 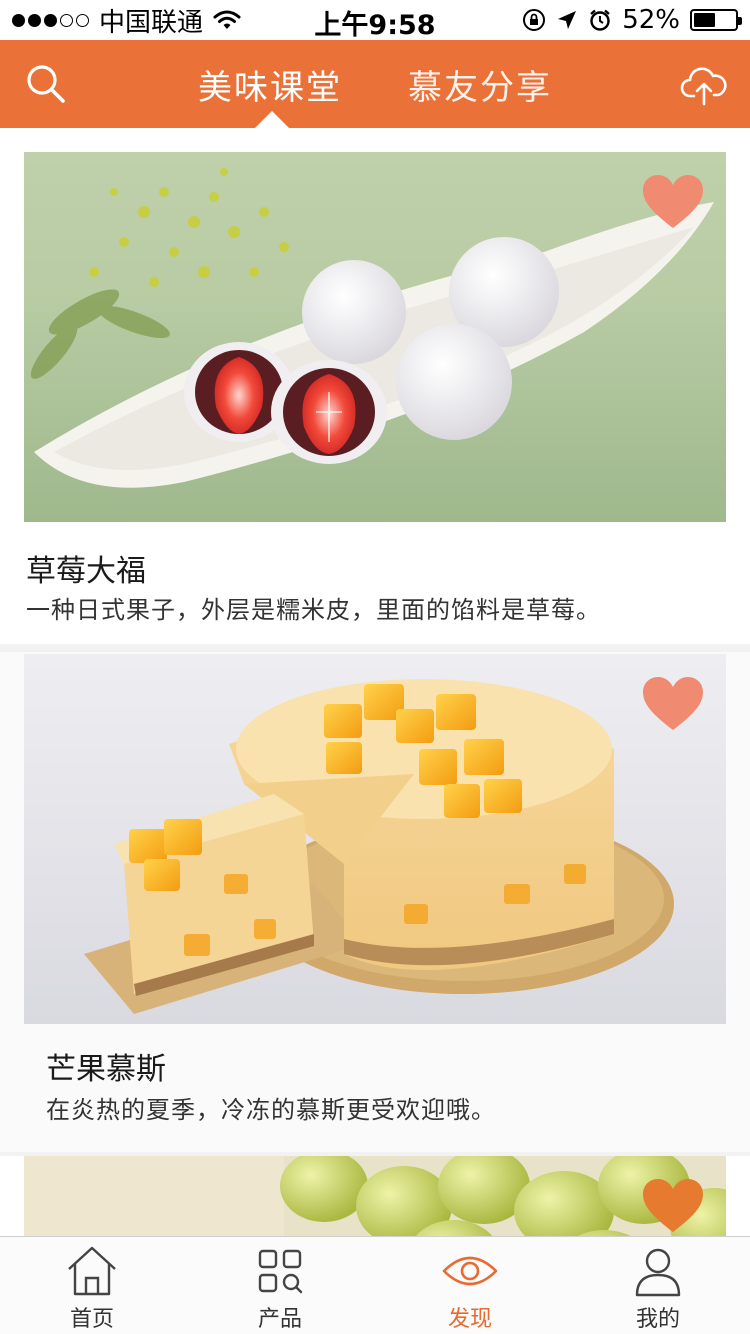 What do you see at coordinates (86, 571) in the screenshot?
I see `recipe-title: 草莓大福` at bounding box center [86, 571].